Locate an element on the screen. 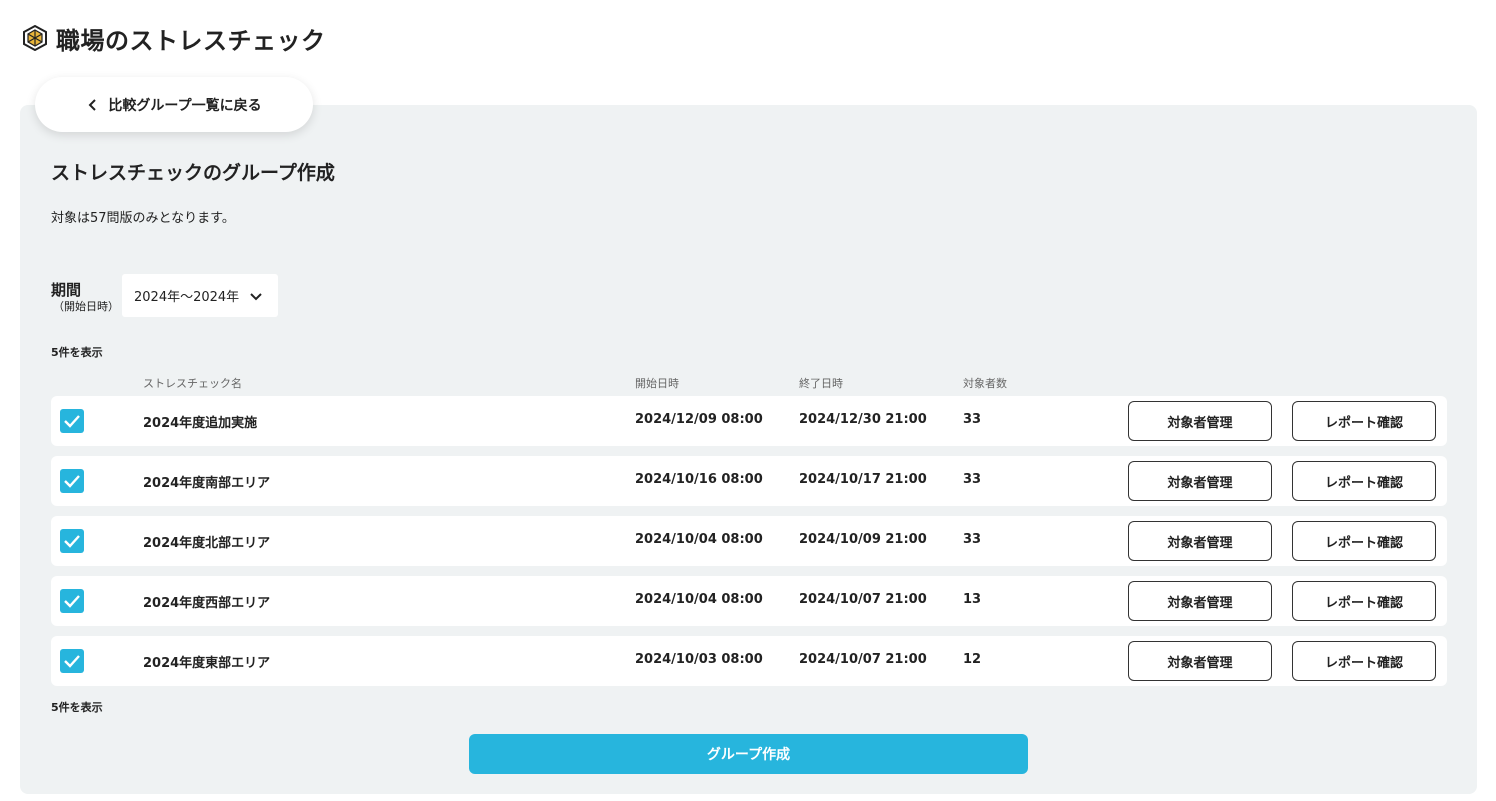 The height and width of the screenshot is (801, 1496). create-group-button: グループ作成 is located at coordinates (748, 754).